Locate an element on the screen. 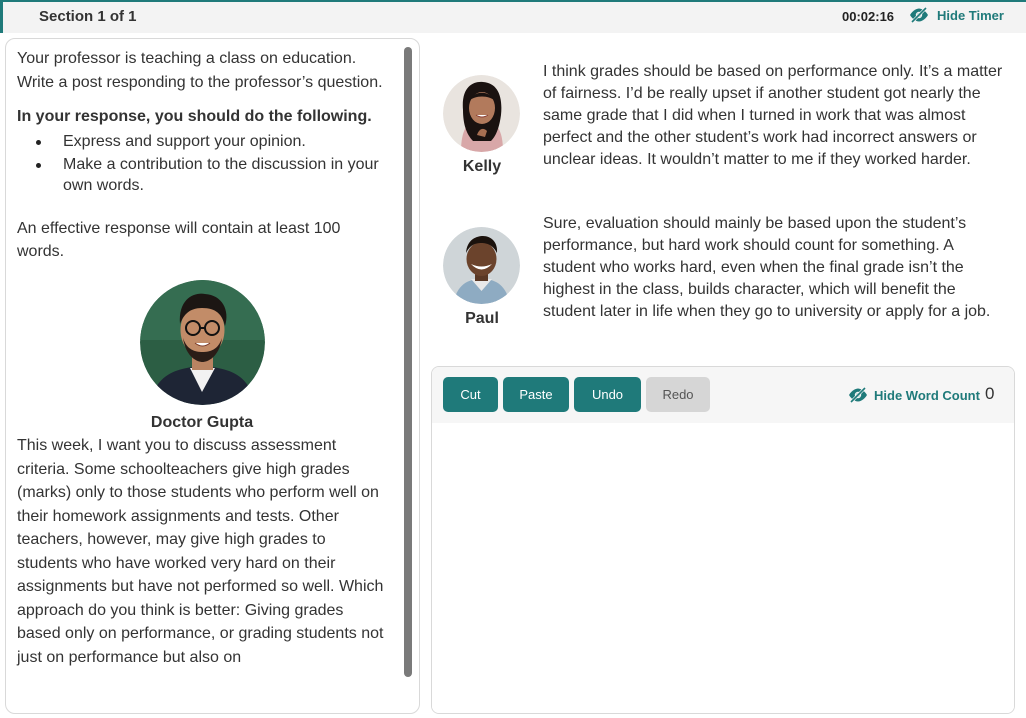 This screenshot has width=1026, height=718. hide-word-count-label: Hide Word Count is located at coordinates (927, 395).